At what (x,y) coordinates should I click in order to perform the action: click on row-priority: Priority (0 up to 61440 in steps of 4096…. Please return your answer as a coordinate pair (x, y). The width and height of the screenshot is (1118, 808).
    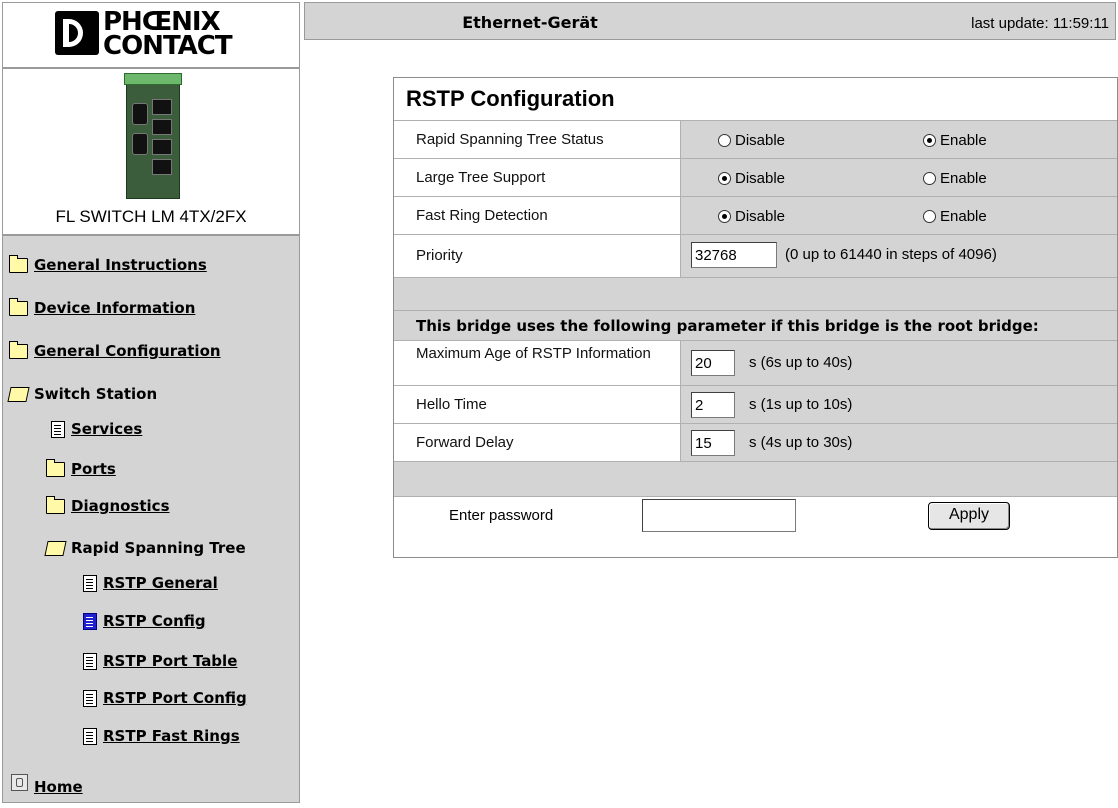
    Looking at the image, I should click on (755, 256).